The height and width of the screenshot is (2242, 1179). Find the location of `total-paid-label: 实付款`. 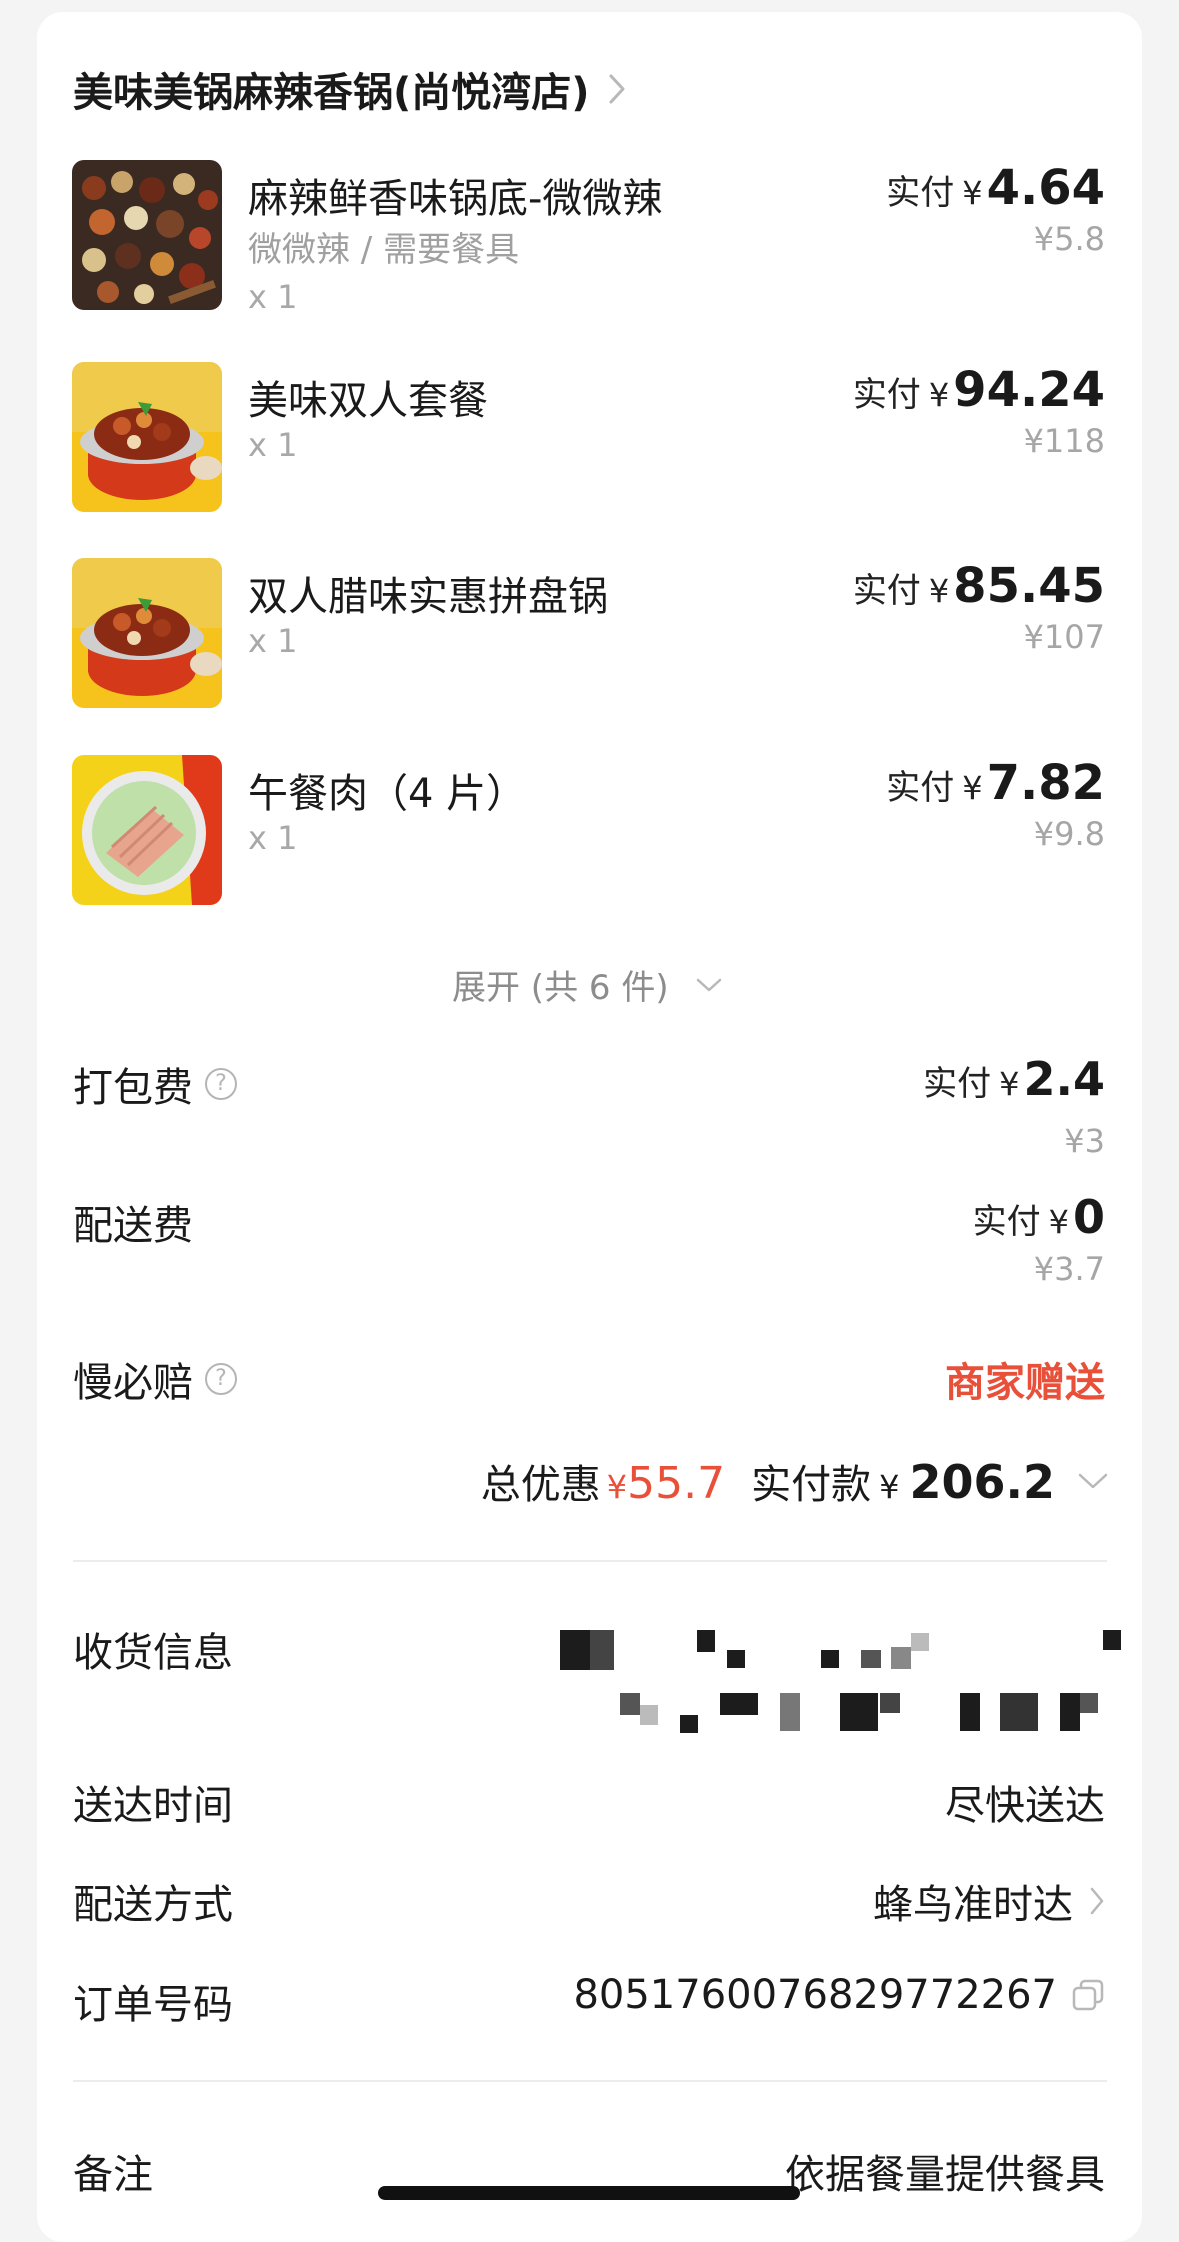

total-paid-label: 实付款 is located at coordinates (811, 1485).